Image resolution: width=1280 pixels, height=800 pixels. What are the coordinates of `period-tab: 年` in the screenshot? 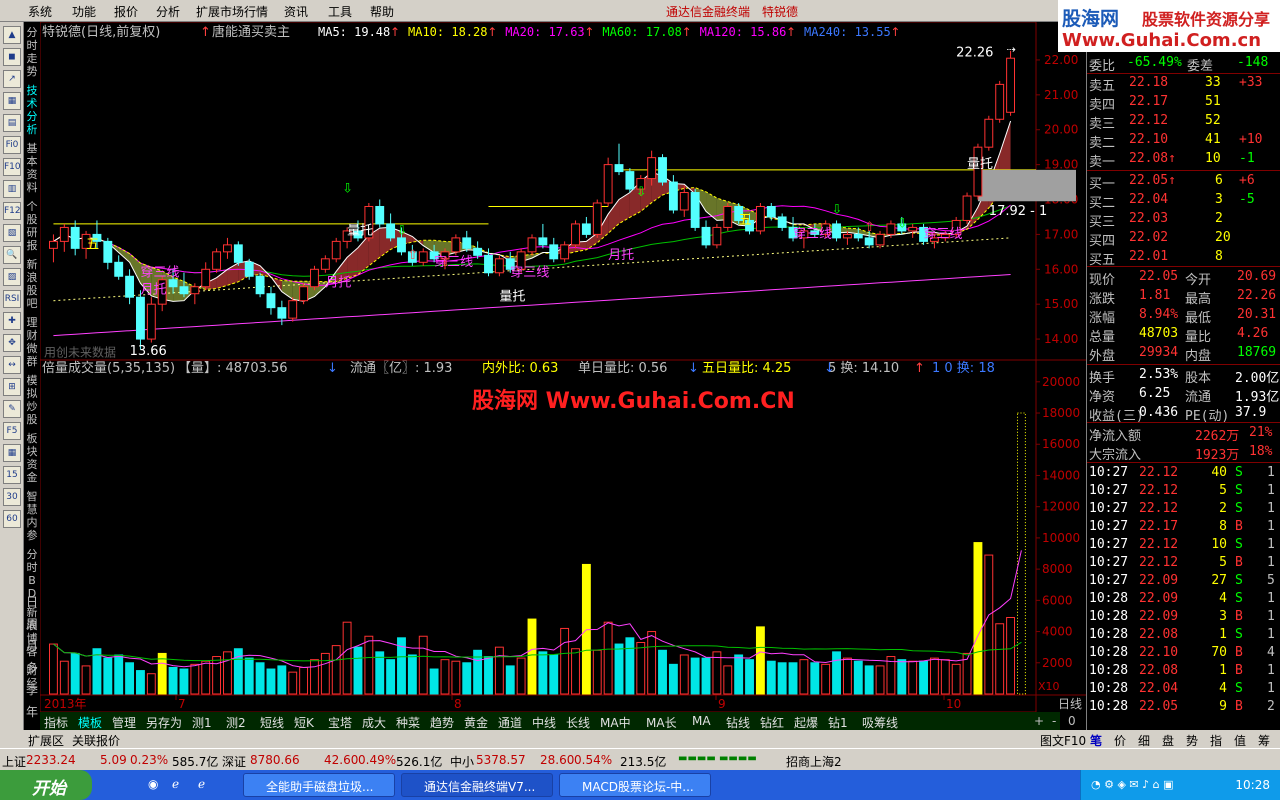 It's located at (32, 712).